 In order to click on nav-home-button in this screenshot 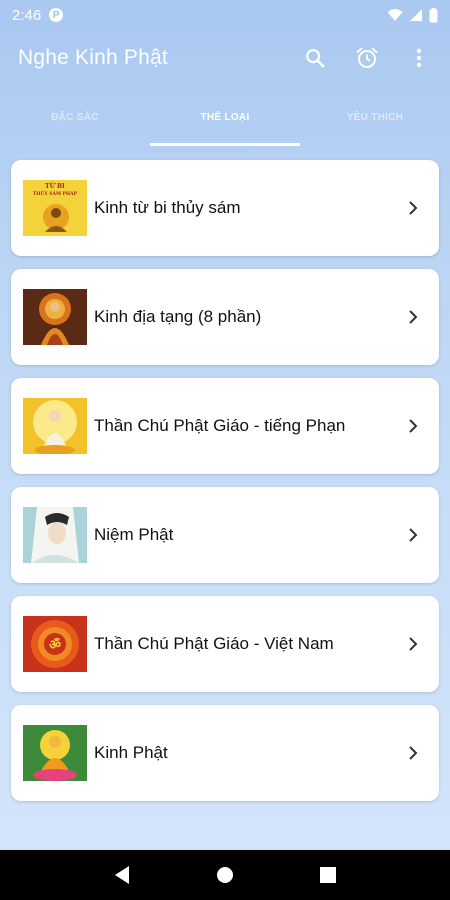, I will do `click(225, 875)`.